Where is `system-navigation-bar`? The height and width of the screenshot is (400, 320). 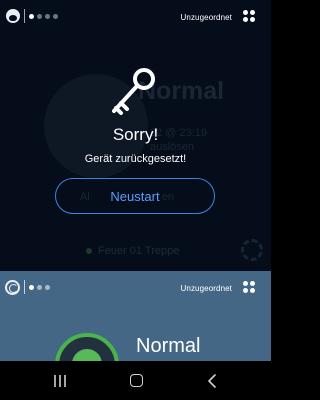
system-navigation-bar is located at coordinates (135, 380).